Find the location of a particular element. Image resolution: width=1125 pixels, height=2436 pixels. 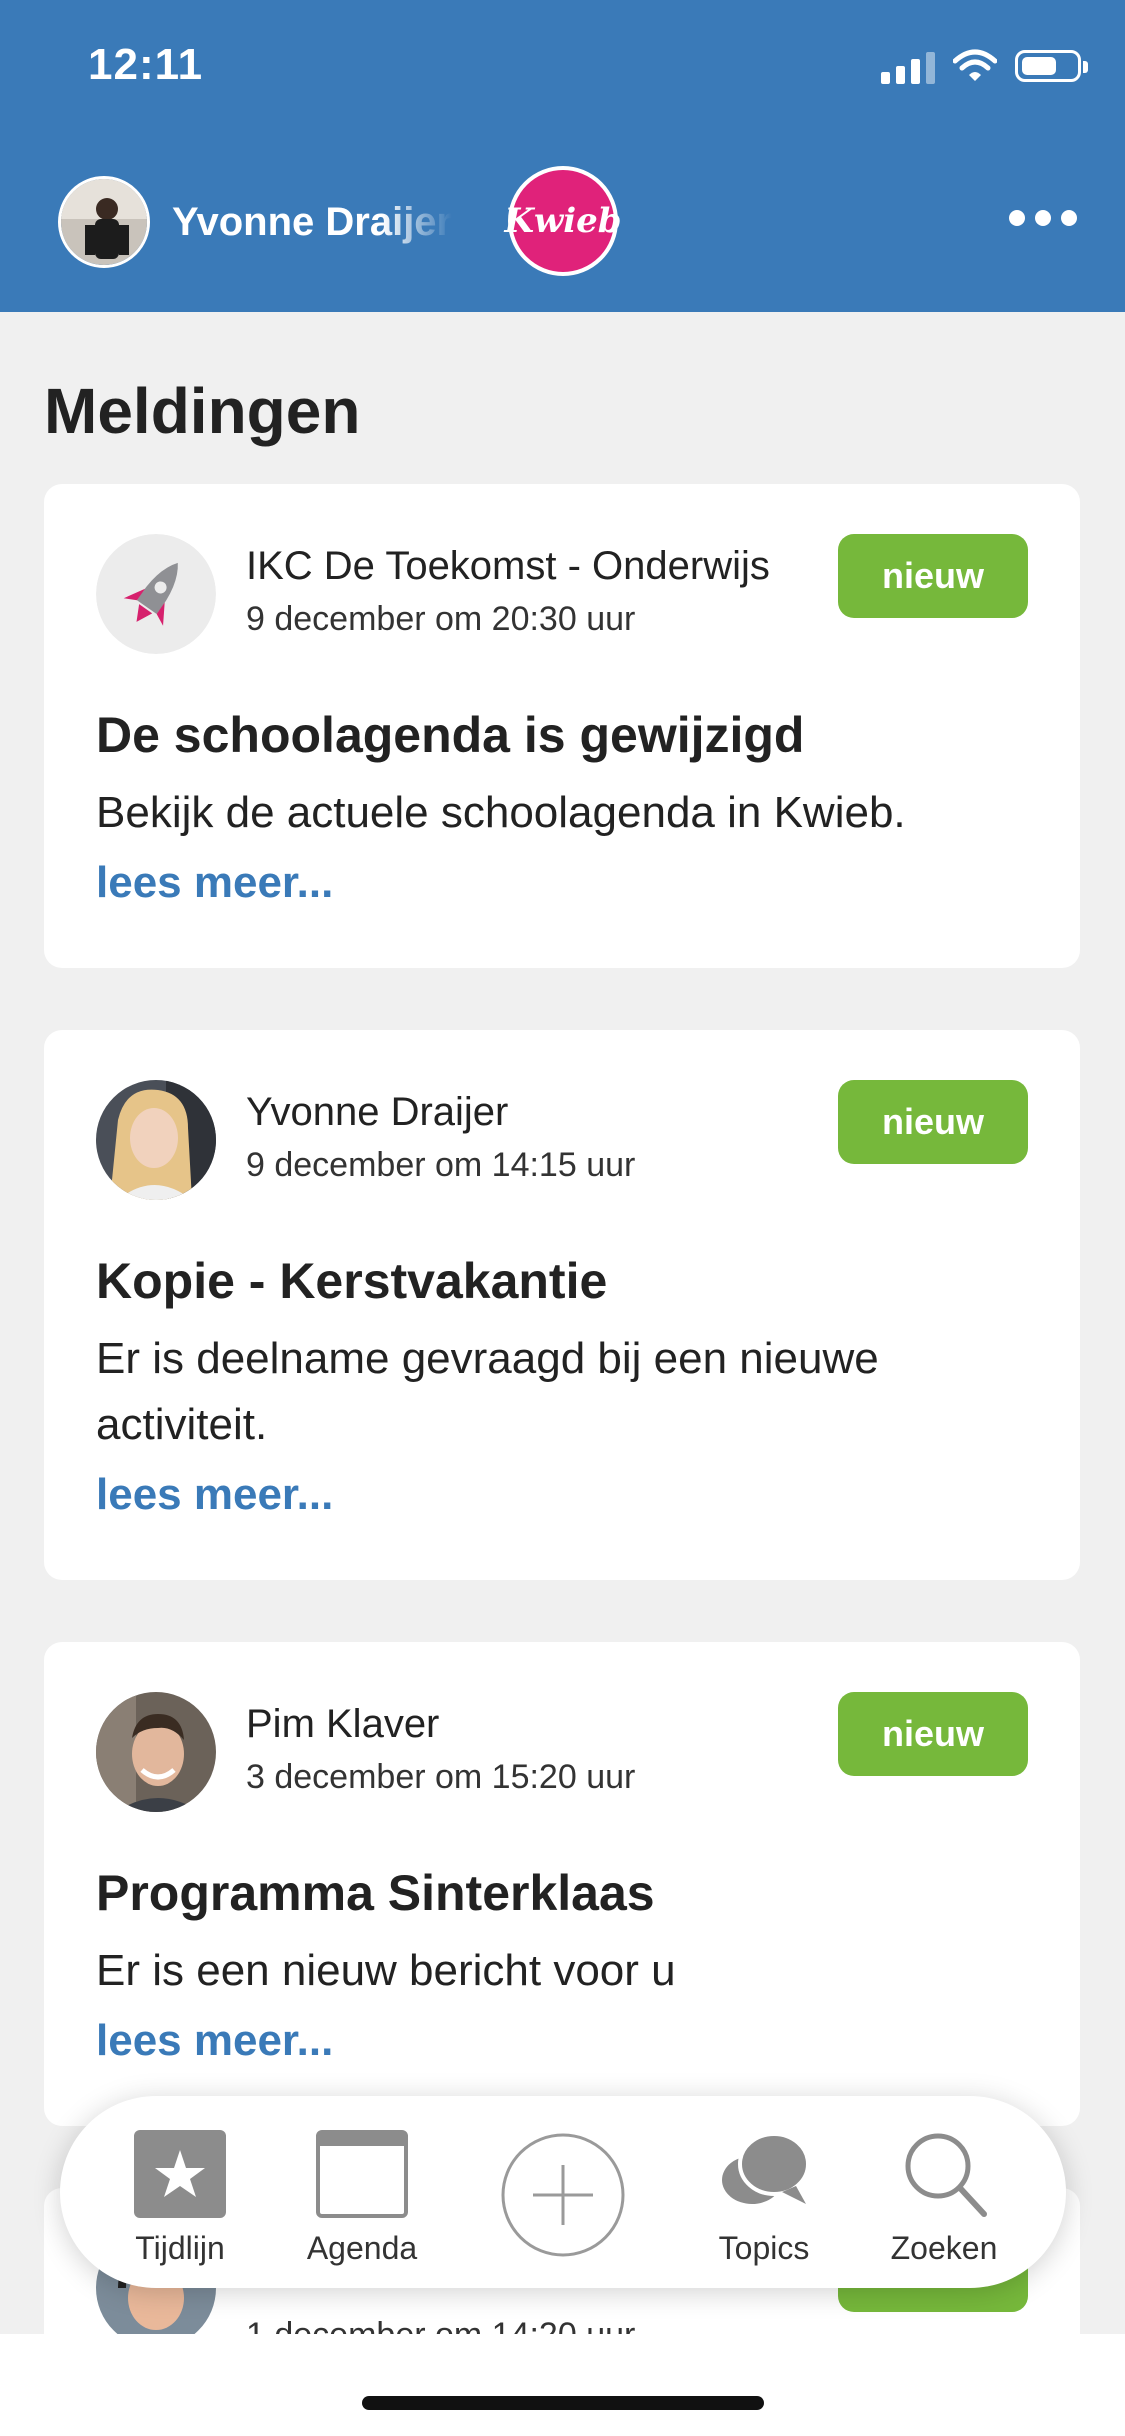

tab-label: Topics is located at coordinates (764, 2248).